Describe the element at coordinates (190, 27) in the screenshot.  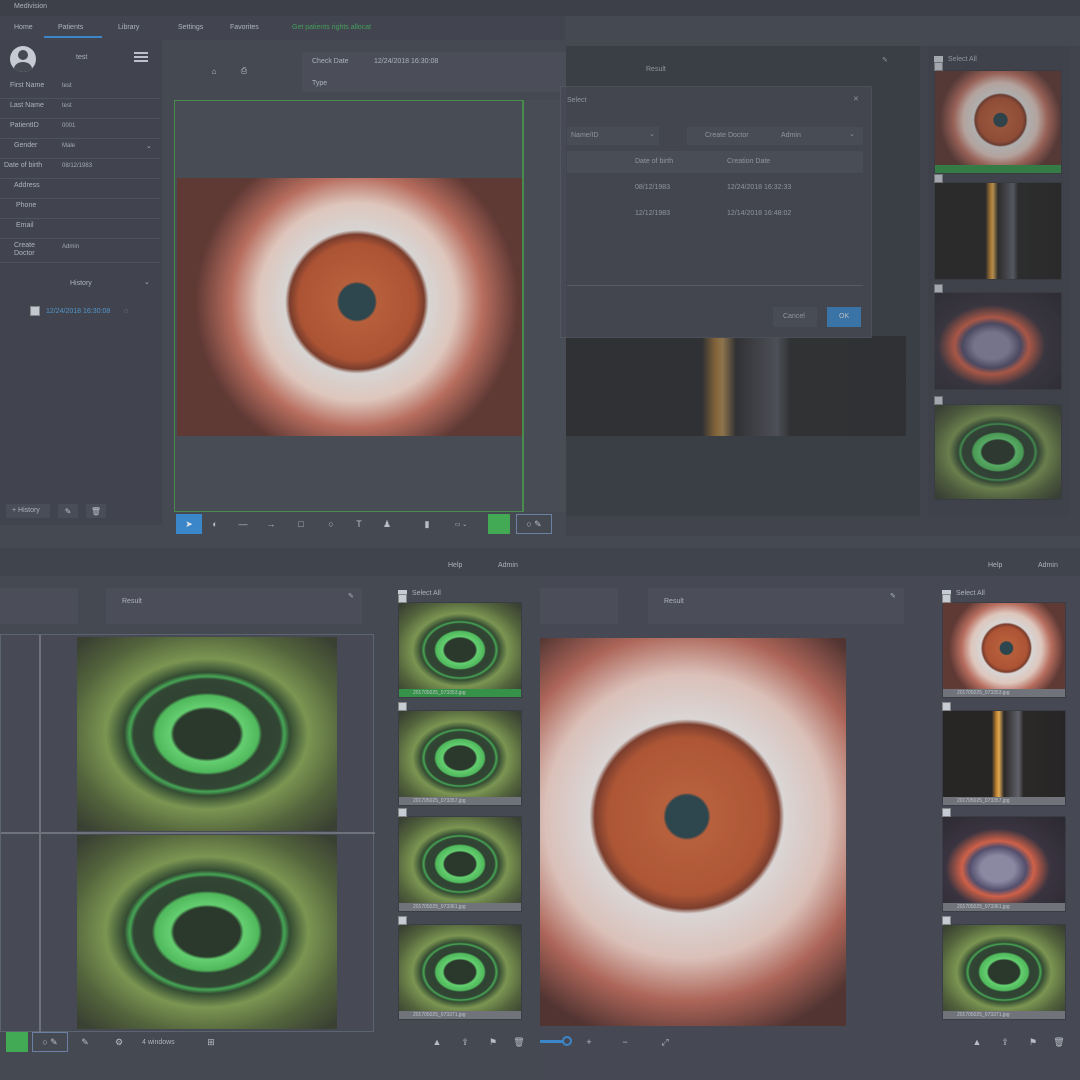
I see `nav-settings: Settings` at that location.